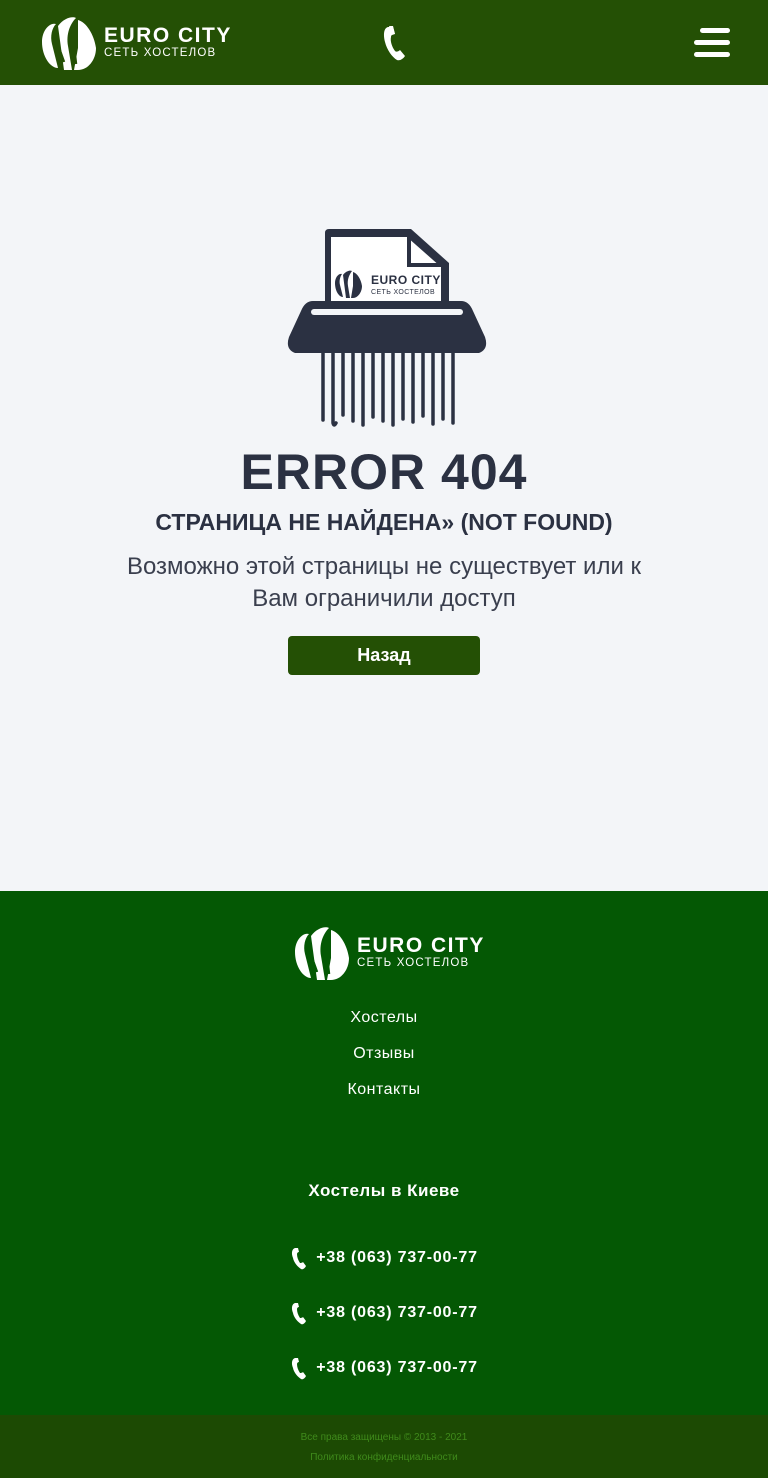 The image size is (768, 1478). What do you see at coordinates (384, 1437) in the screenshot?
I see `copyright-text: Все права защищены © 2013 - 2021` at bounding box center [384, 1437].